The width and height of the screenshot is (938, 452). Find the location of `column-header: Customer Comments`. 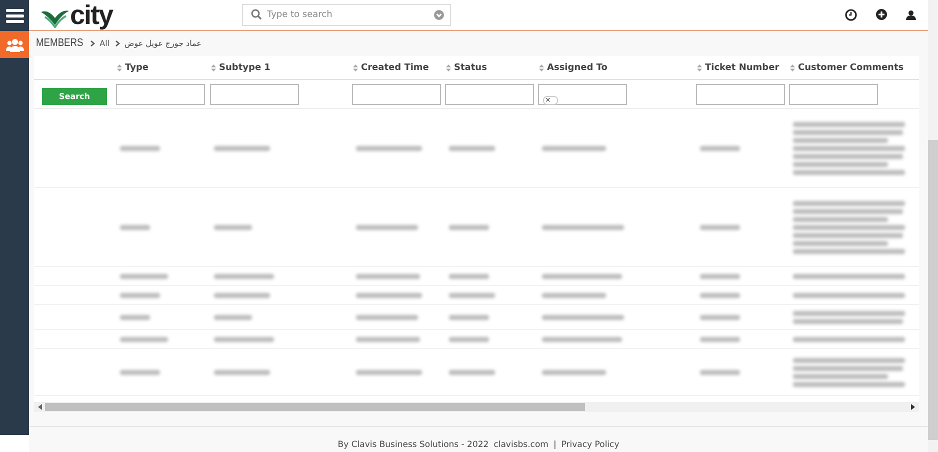

column-header: Customer Comments is located at coordinates (852, 67).